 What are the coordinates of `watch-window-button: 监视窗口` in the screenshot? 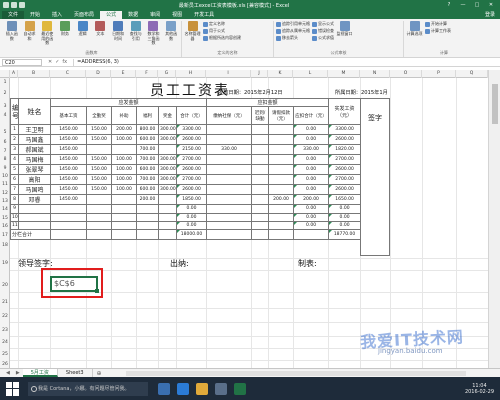 It's located at (344, 29).